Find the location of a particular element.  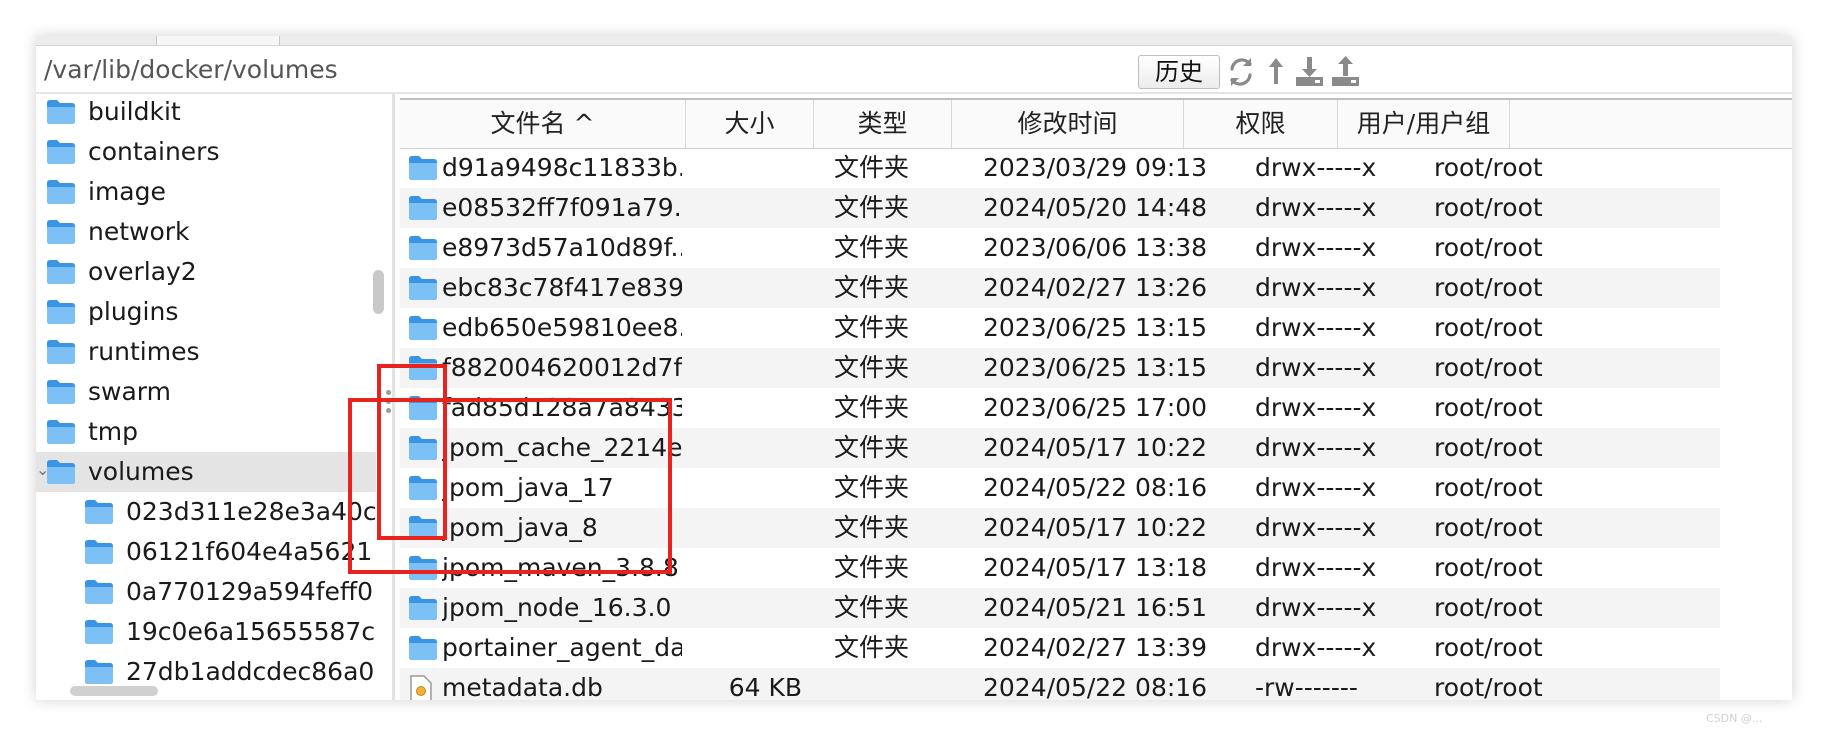

file-icon is located at coordinates (421, 687).